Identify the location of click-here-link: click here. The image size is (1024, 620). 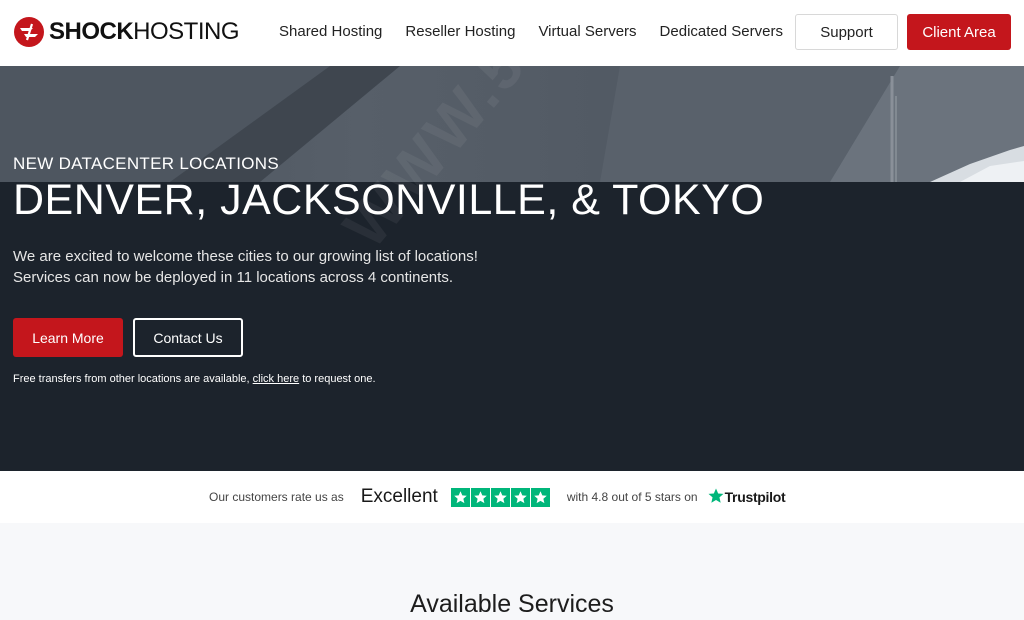
(276, 379).